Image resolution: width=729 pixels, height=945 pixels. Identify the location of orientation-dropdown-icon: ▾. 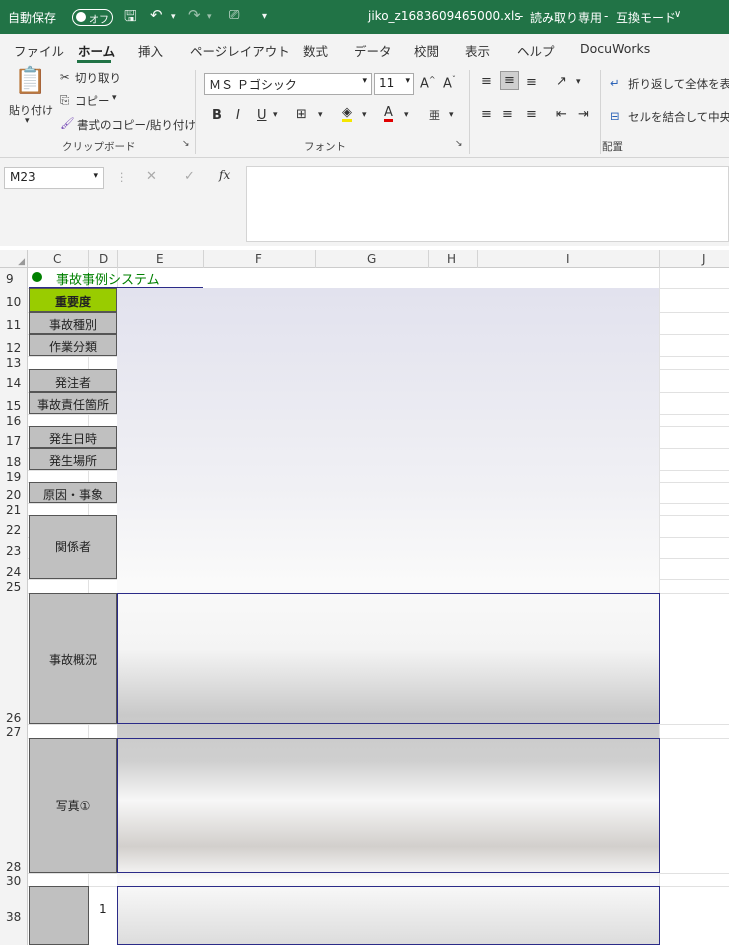
(578, 82).